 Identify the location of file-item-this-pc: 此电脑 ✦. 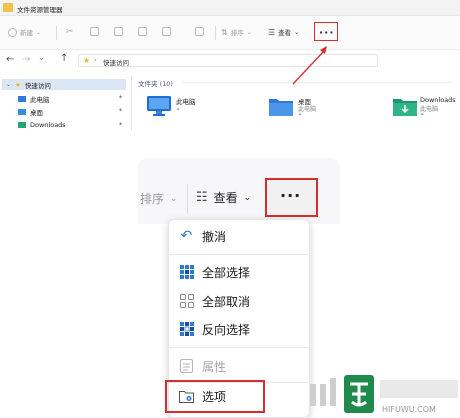
(171, 107).